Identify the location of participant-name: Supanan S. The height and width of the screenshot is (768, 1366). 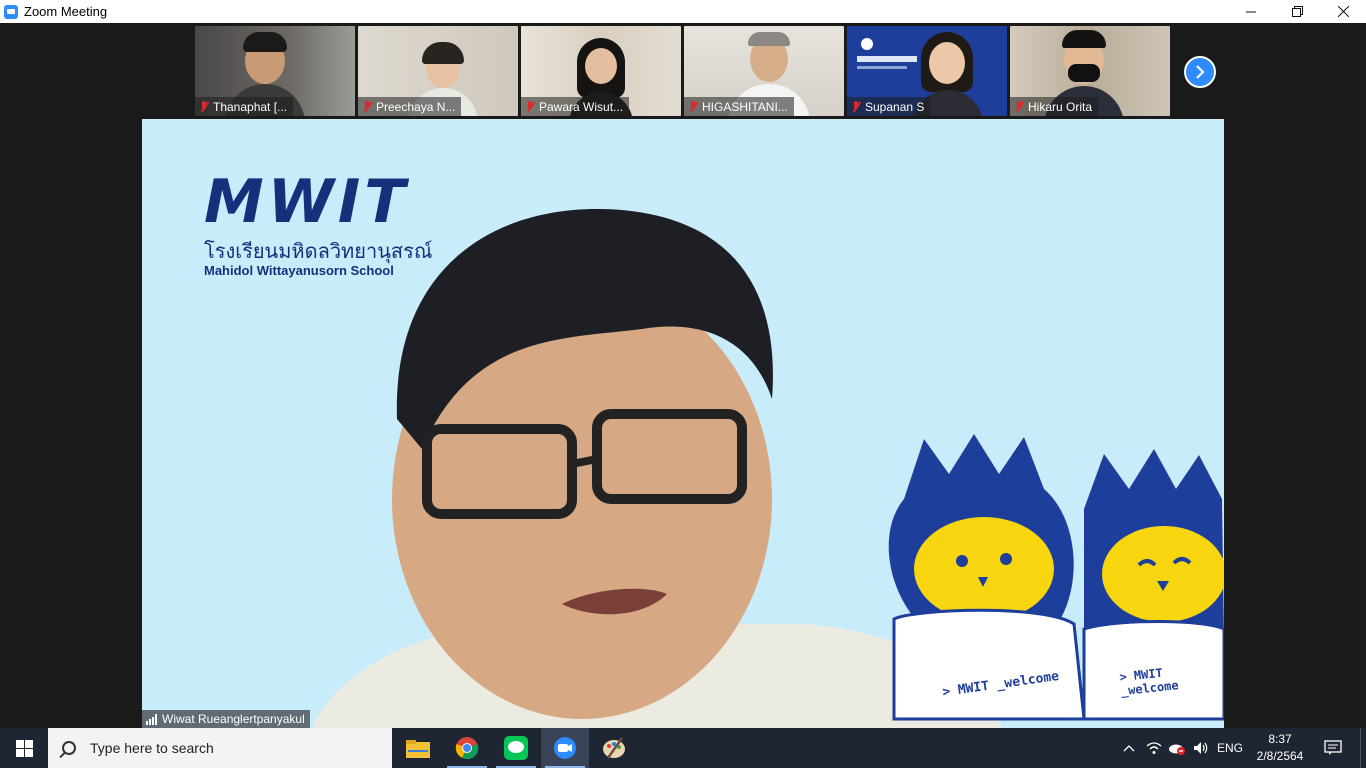
(895, 106).